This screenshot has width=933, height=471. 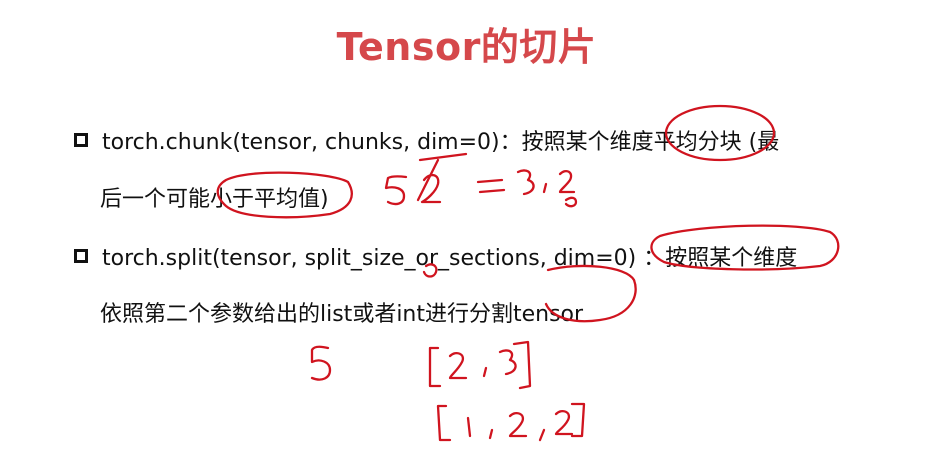 What do you see at coordinates (571, 202) in the screenshot?
I see `handwritten-small-mark` at bounding box center [571, 202].